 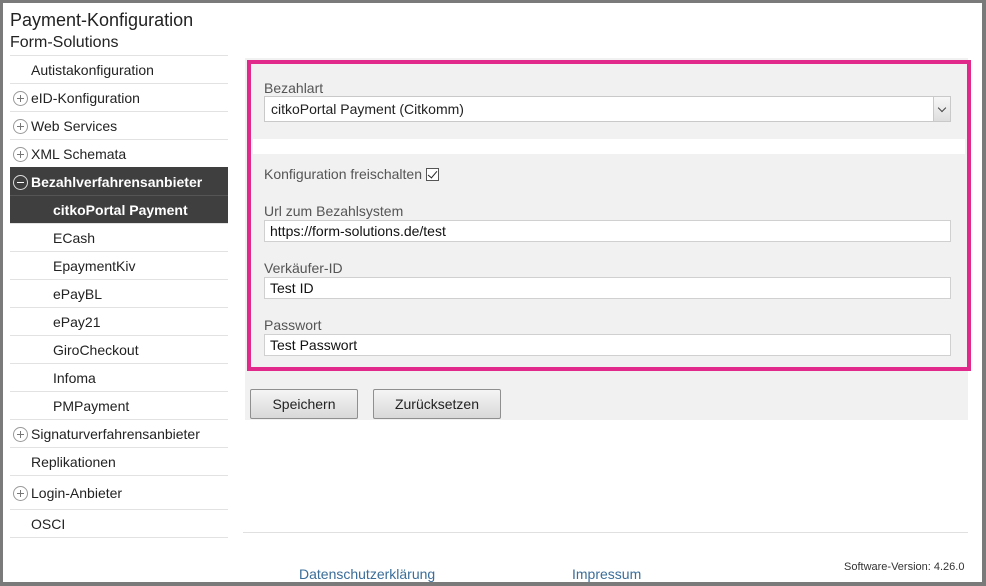 What do you see at coordinates (92, 69) in the screenshot?
I see `sidebar-item-label: Autistakonfiguration` at bounding box center [92, 69].